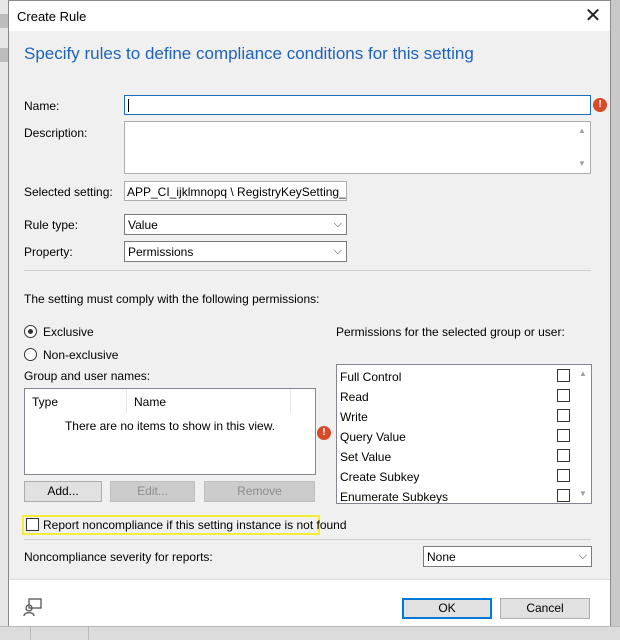 The height and width of the screenshot is (640, 620). Describe the element at coordinates (259, 491) in the screenshot. I see `remove-button: Remove` at that location.